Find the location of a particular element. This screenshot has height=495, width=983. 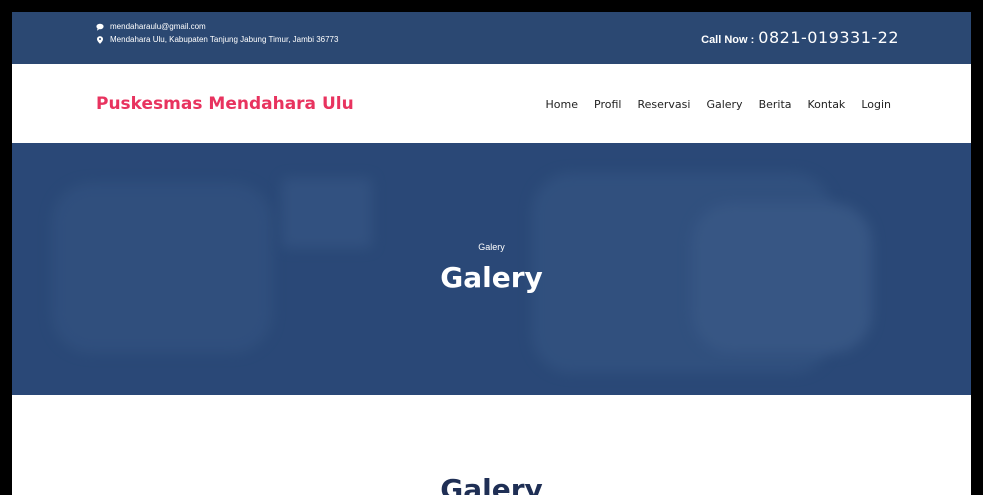

page-title: Galery is located at coordinates (491, 277).